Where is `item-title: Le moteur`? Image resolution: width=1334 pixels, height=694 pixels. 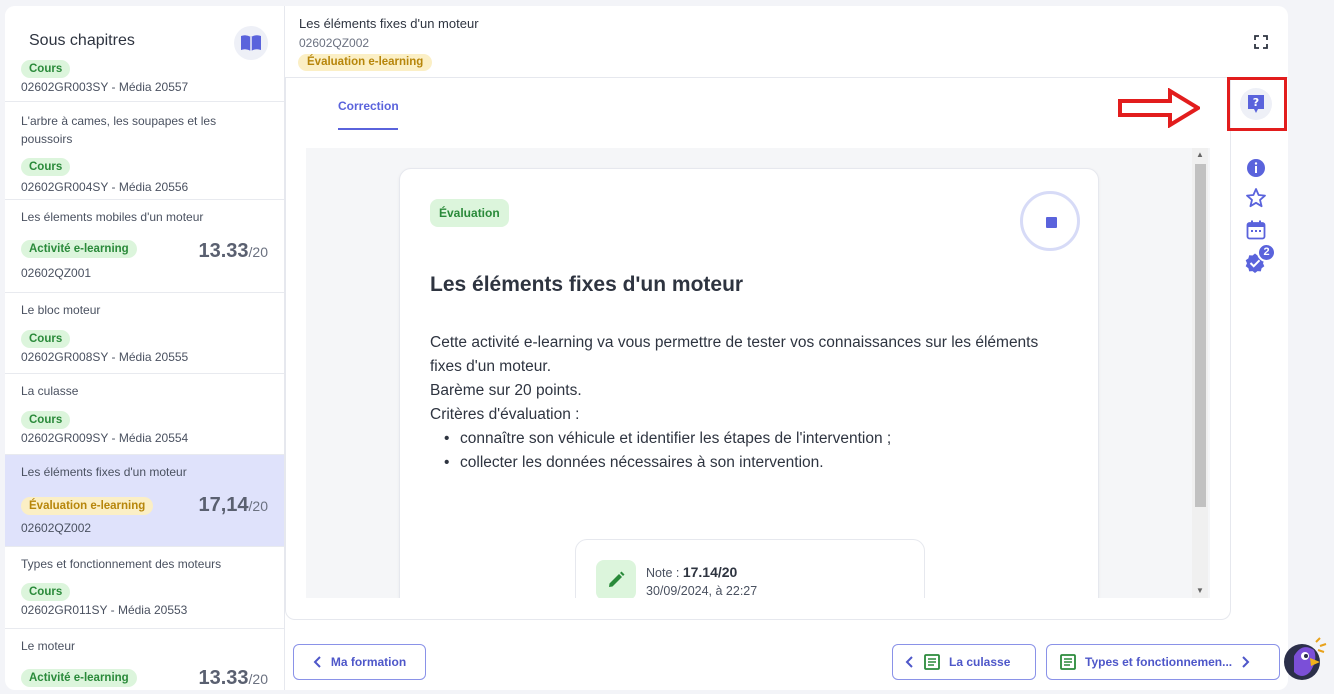
item-title: Le moteur is located at coordinates (48, 646).